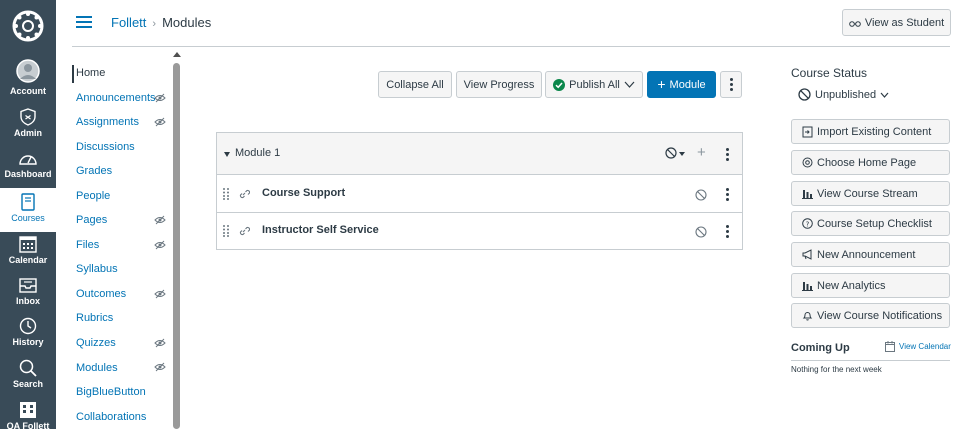  What do you see at coordinates (28, 420) in the screenshot?
I see `nav-qa-follett: QA Follett` at bounding box center [28, 420].